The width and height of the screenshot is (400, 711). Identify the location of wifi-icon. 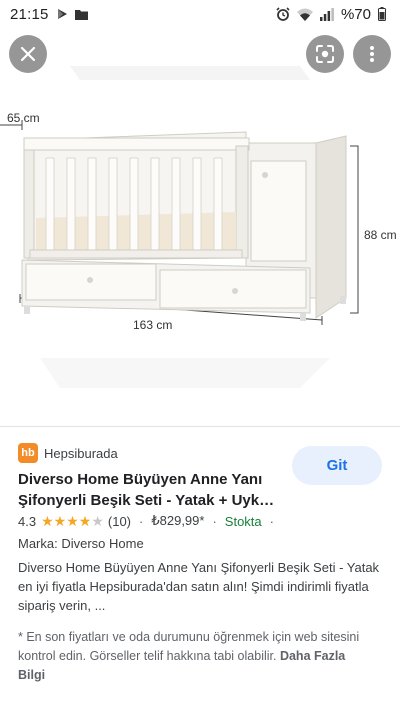
(304, 14).